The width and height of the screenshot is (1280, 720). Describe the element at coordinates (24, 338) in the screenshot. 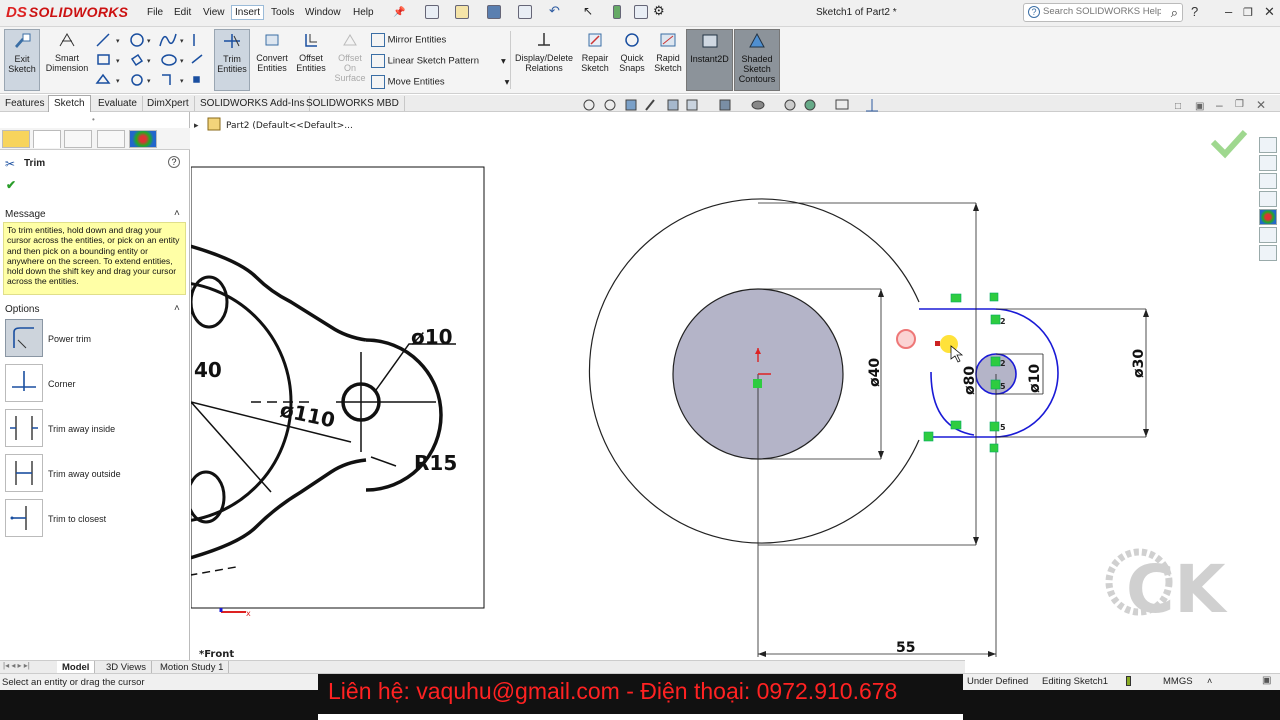

I see `power-trim-option` at that location.